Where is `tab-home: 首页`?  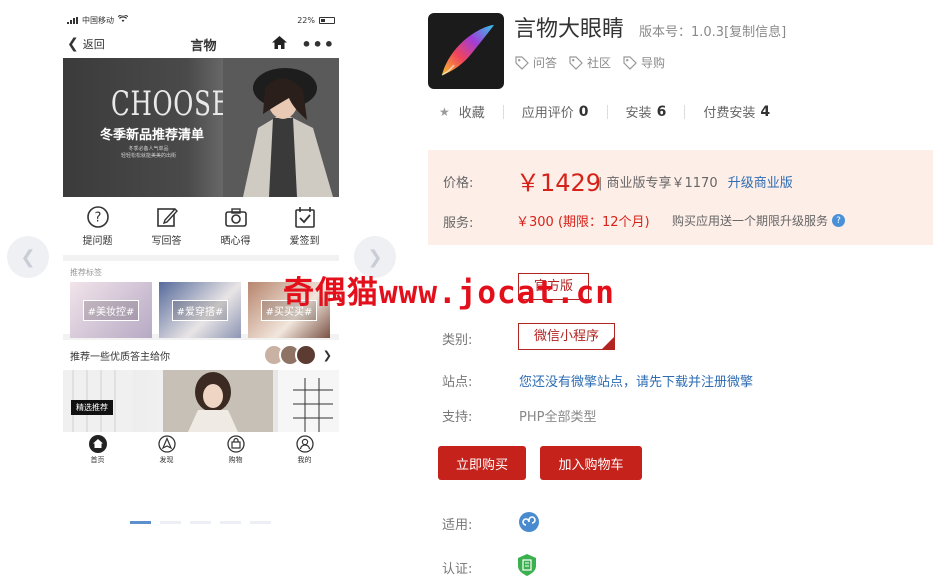 tab-home: 首页 is located at coordinates (97, 450).